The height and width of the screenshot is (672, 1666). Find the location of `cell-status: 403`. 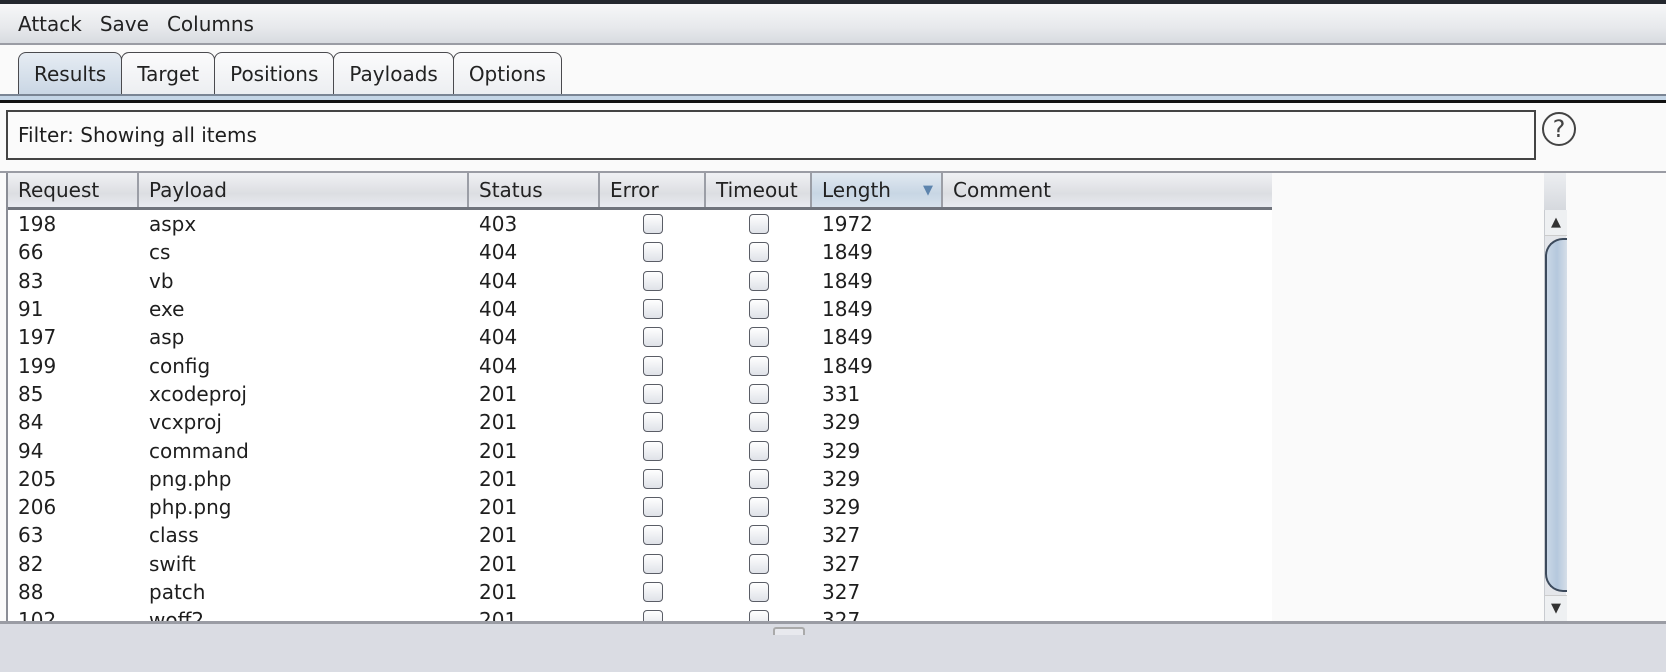

cell-status: 403 is located at coordinates (498, 224).